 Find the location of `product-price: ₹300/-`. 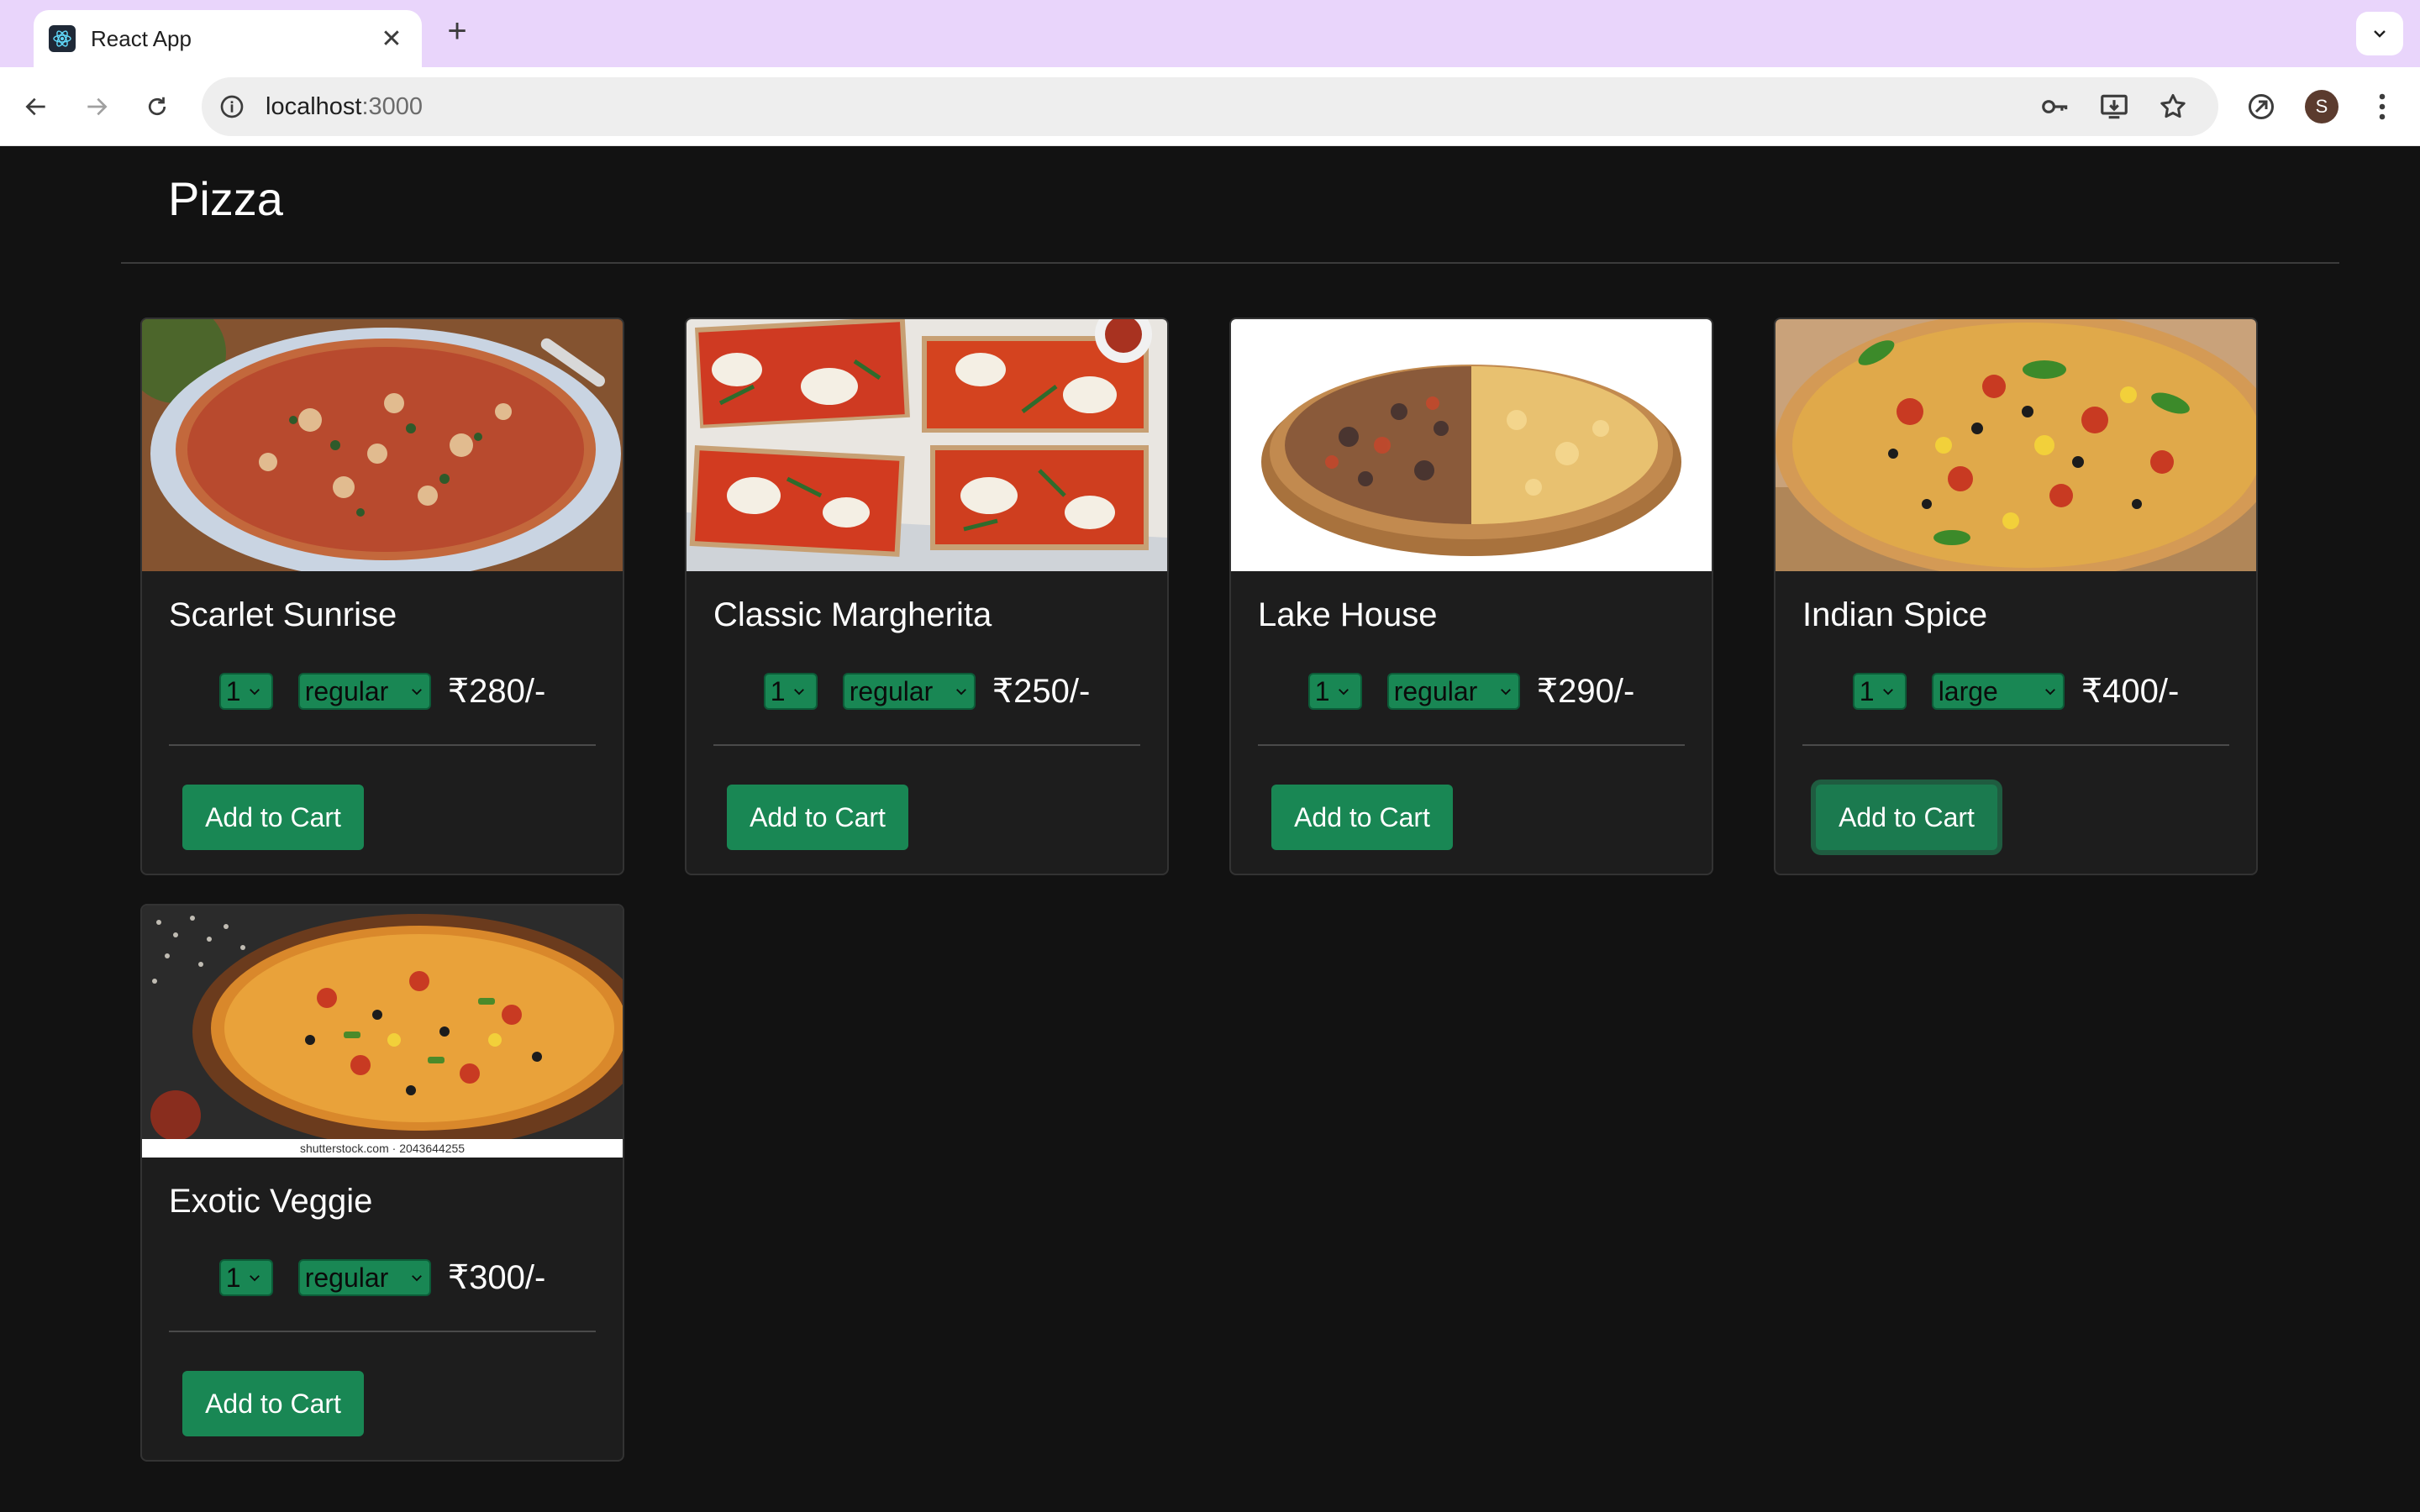

product-price: ₹300/- is located at coordinates (496, 1277).